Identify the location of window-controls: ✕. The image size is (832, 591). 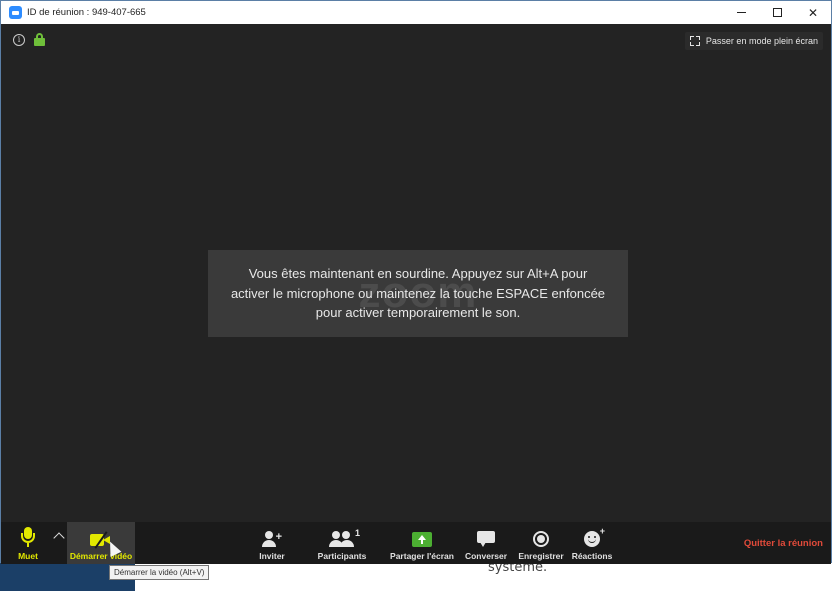
(777, 12).